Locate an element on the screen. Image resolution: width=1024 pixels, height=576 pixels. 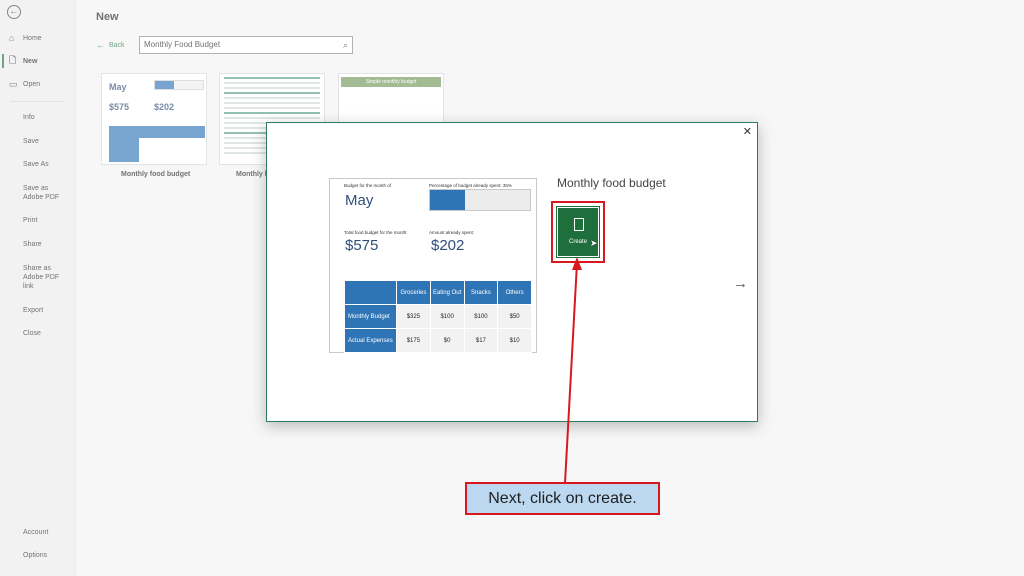
close-icon: ✕ is located at coordinates (747, 131).